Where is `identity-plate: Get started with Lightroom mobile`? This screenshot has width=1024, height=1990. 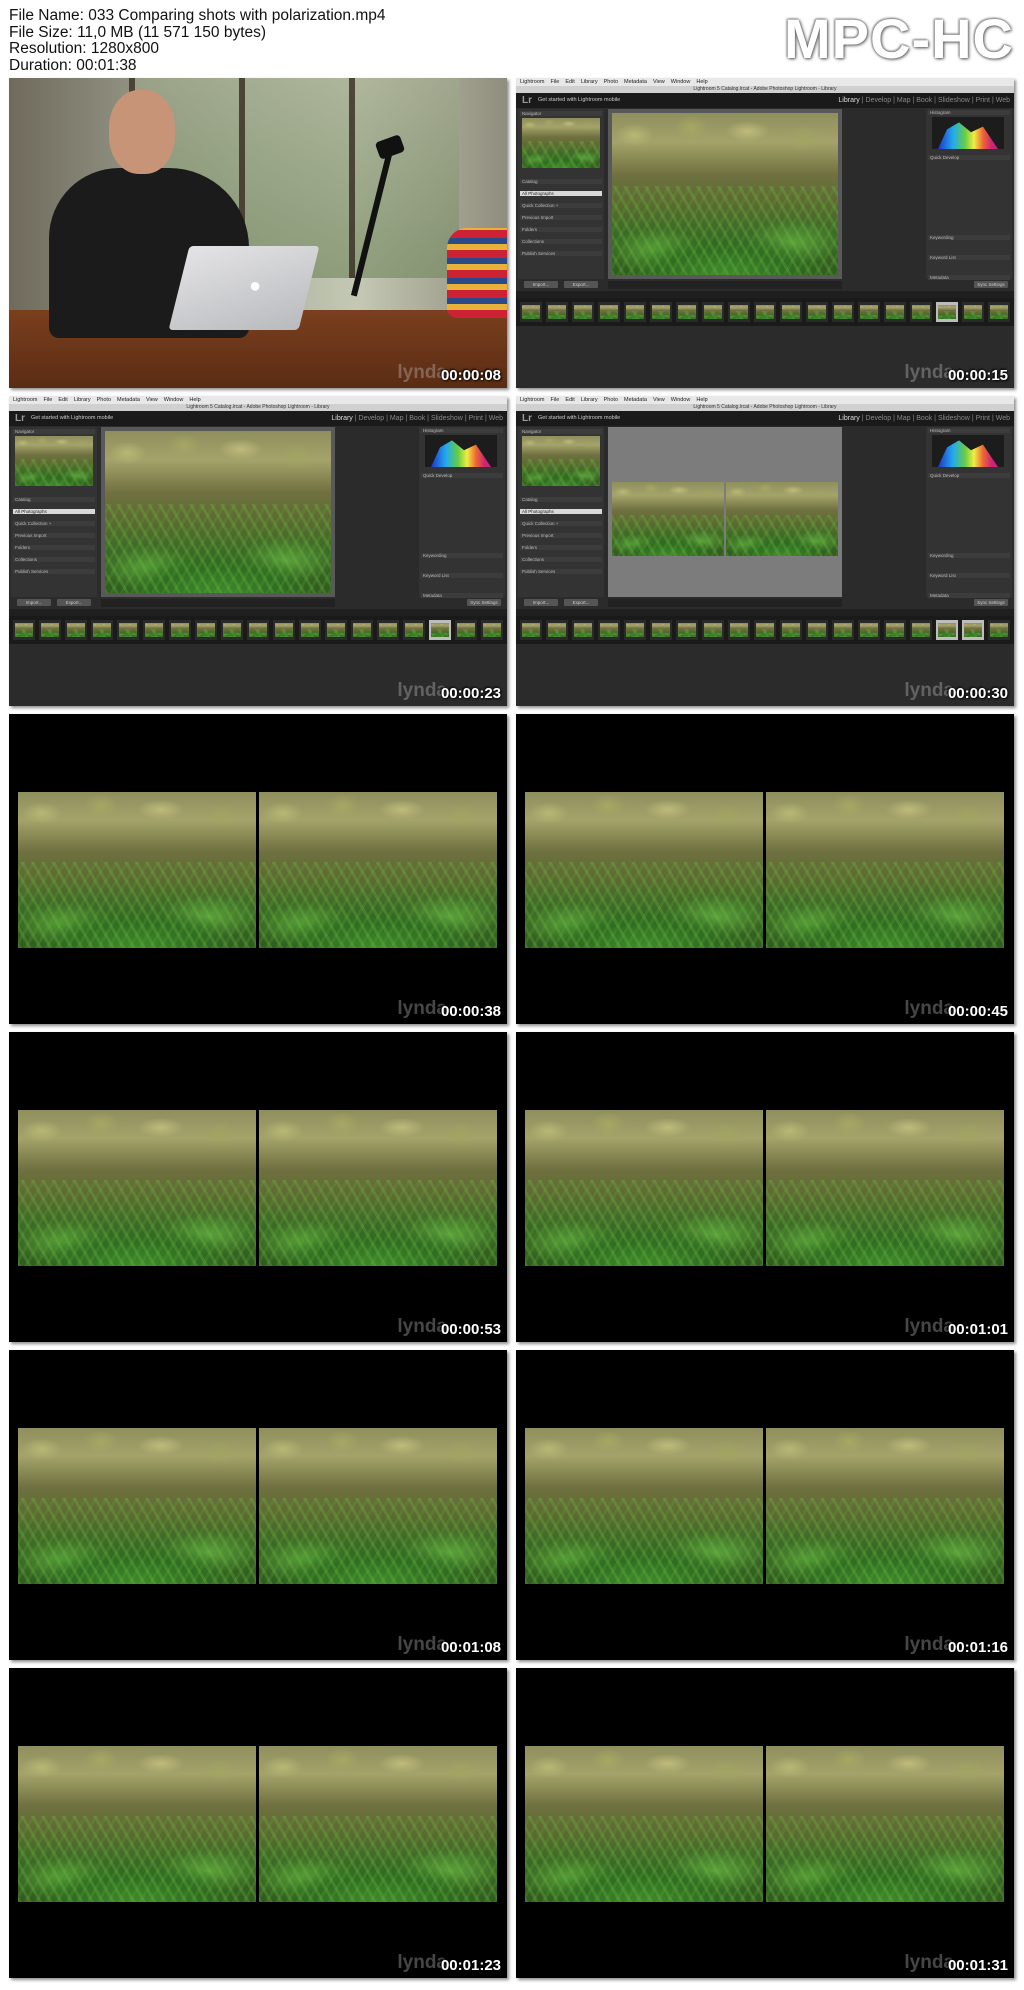
identity-plate: Get started with Lightroom mobile is located at coordinates (72, 418).